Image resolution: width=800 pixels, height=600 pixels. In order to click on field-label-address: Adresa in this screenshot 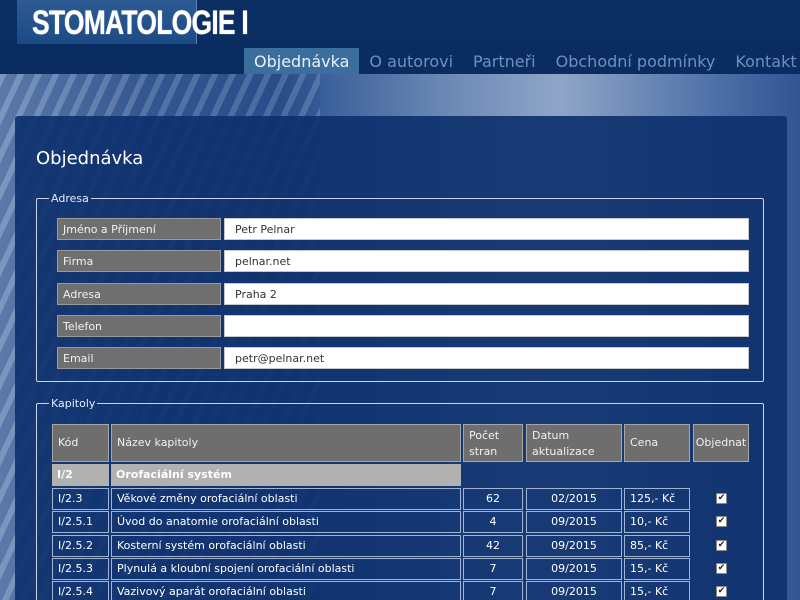, I will do `click(139, 294)`.